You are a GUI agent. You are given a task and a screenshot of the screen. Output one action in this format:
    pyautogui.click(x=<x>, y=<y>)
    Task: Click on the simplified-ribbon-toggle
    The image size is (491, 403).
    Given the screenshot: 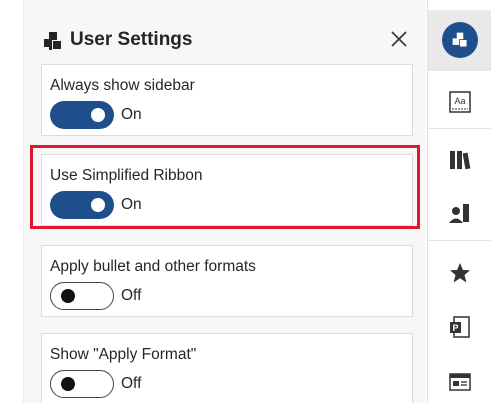 What is the action you would take?
    pyautogui.click(x=82, y=205)
    